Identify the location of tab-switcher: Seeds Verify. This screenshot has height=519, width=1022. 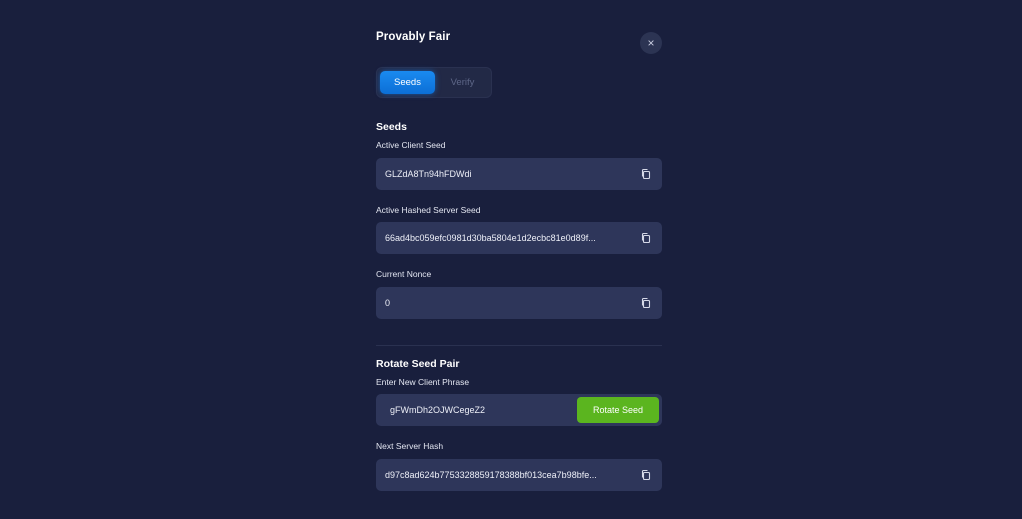
(434, 82).